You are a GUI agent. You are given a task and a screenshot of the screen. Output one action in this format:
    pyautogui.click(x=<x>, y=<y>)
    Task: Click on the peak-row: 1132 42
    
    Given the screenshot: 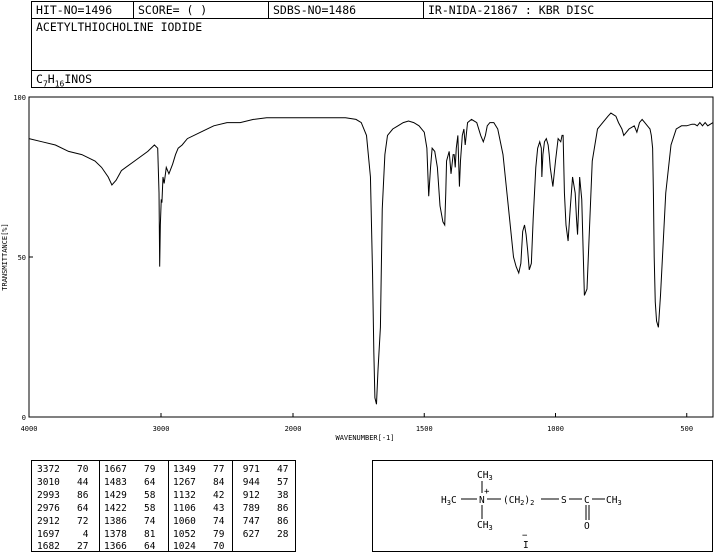 What is the action you would take?
    pyautogui.click(x=199, y=496)
    